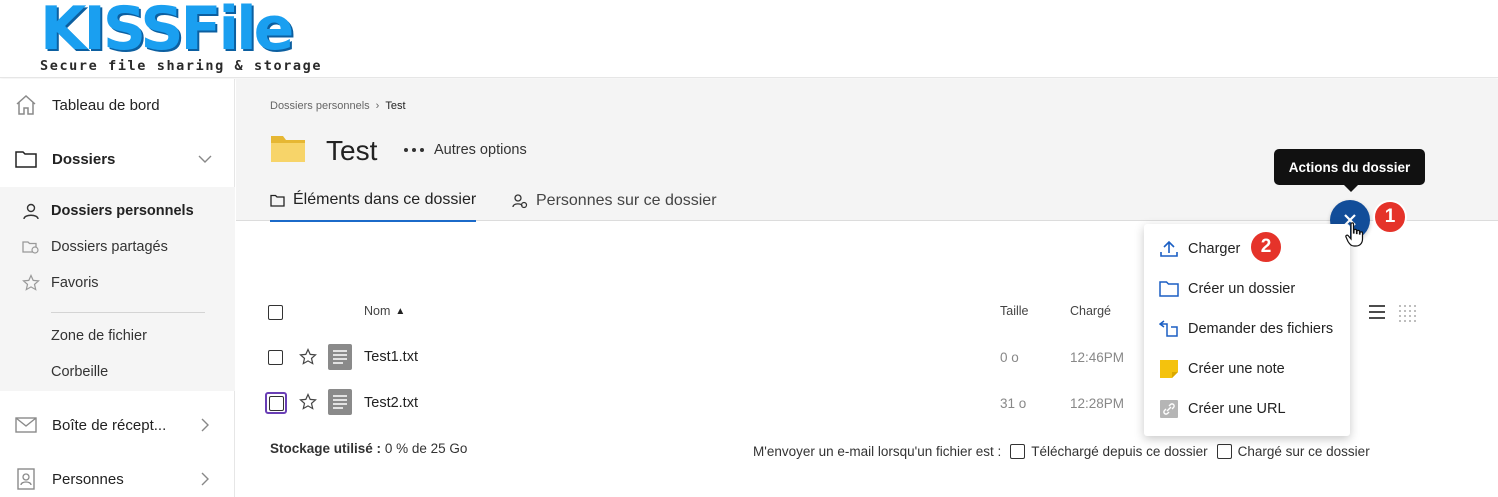 The image size is (1498, 497). I want to click on person-icon, so click(31, 211).